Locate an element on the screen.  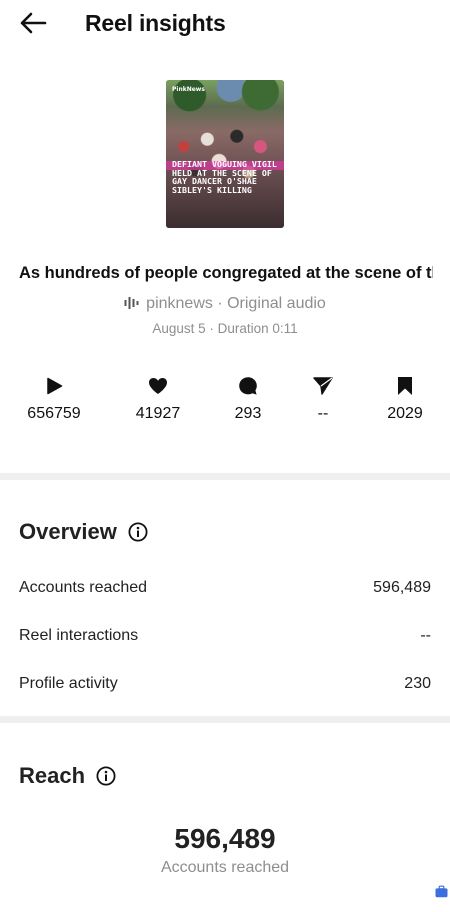
heart-icon is located at coordinates (158, 386).